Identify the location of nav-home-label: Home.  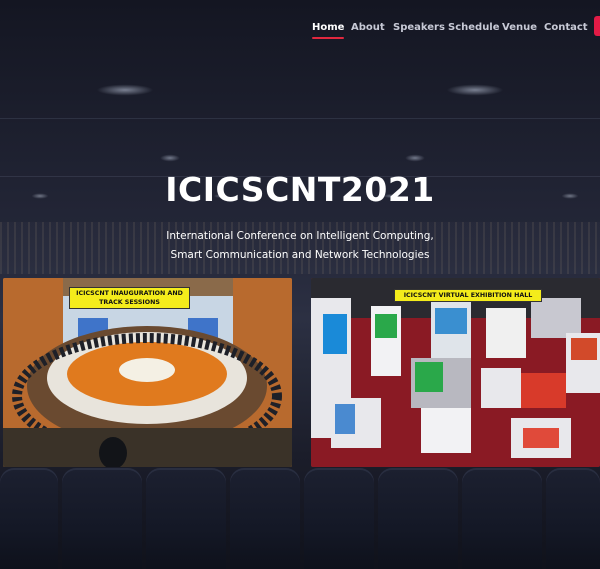
(328, 27).